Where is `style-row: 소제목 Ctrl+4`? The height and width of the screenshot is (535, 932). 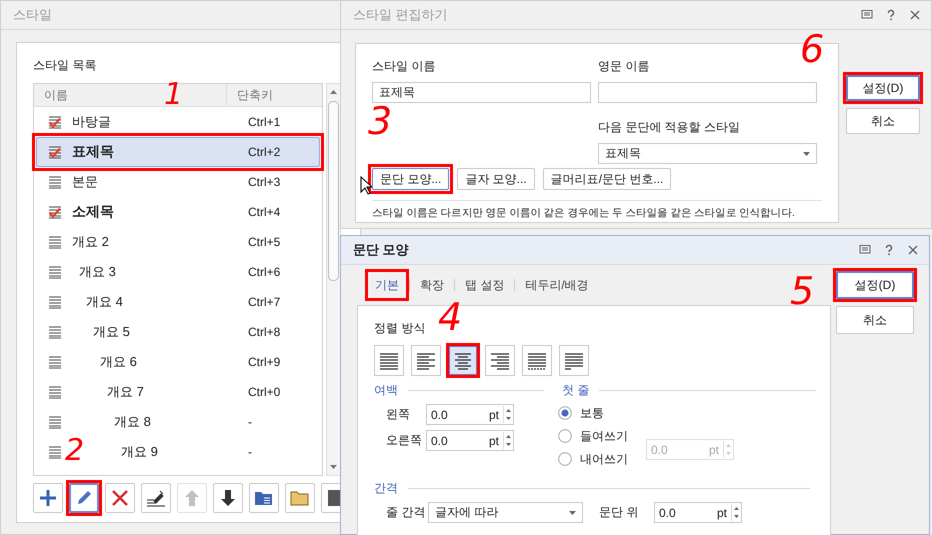 style-row: 소제목 Ctrl+4 is located at coordinates (178, 212).